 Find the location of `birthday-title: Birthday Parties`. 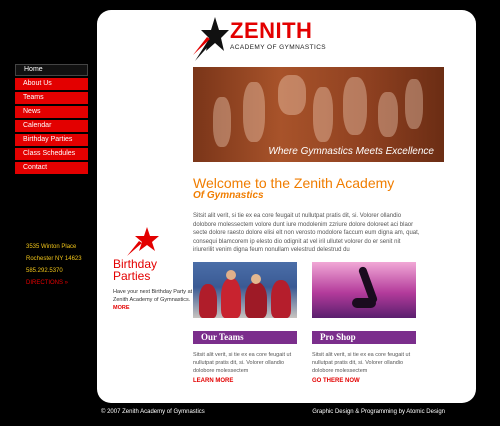

birthday-title: Birthday Parties is located at coordinates (153, 270).